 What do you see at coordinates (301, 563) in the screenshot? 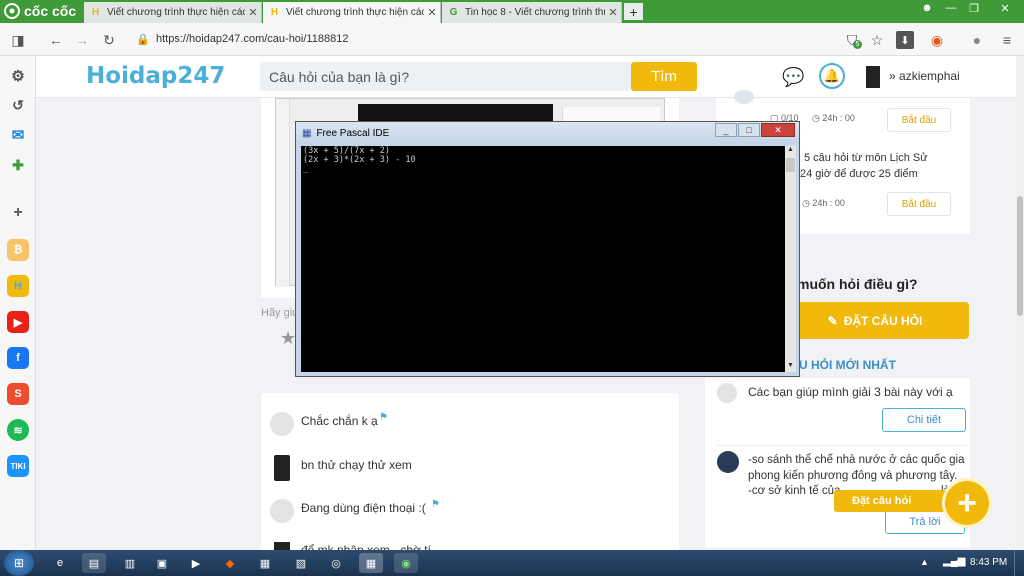
I see `app-icon: ▧` at bounding box center [301, 563].